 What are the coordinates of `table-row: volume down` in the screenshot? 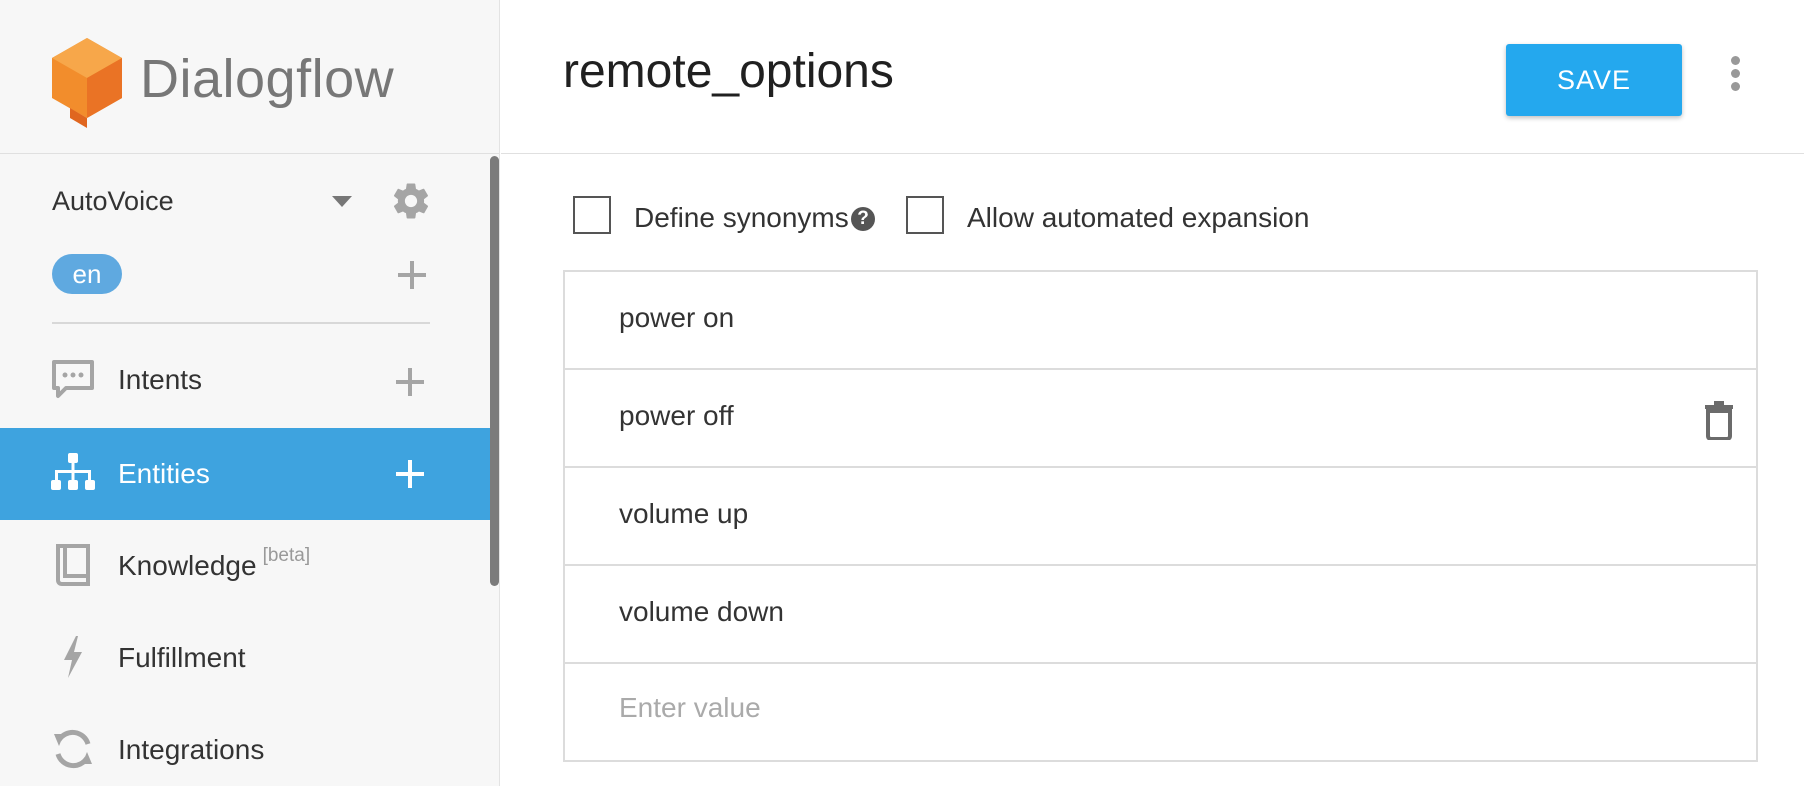 It's located at (1160, 615).